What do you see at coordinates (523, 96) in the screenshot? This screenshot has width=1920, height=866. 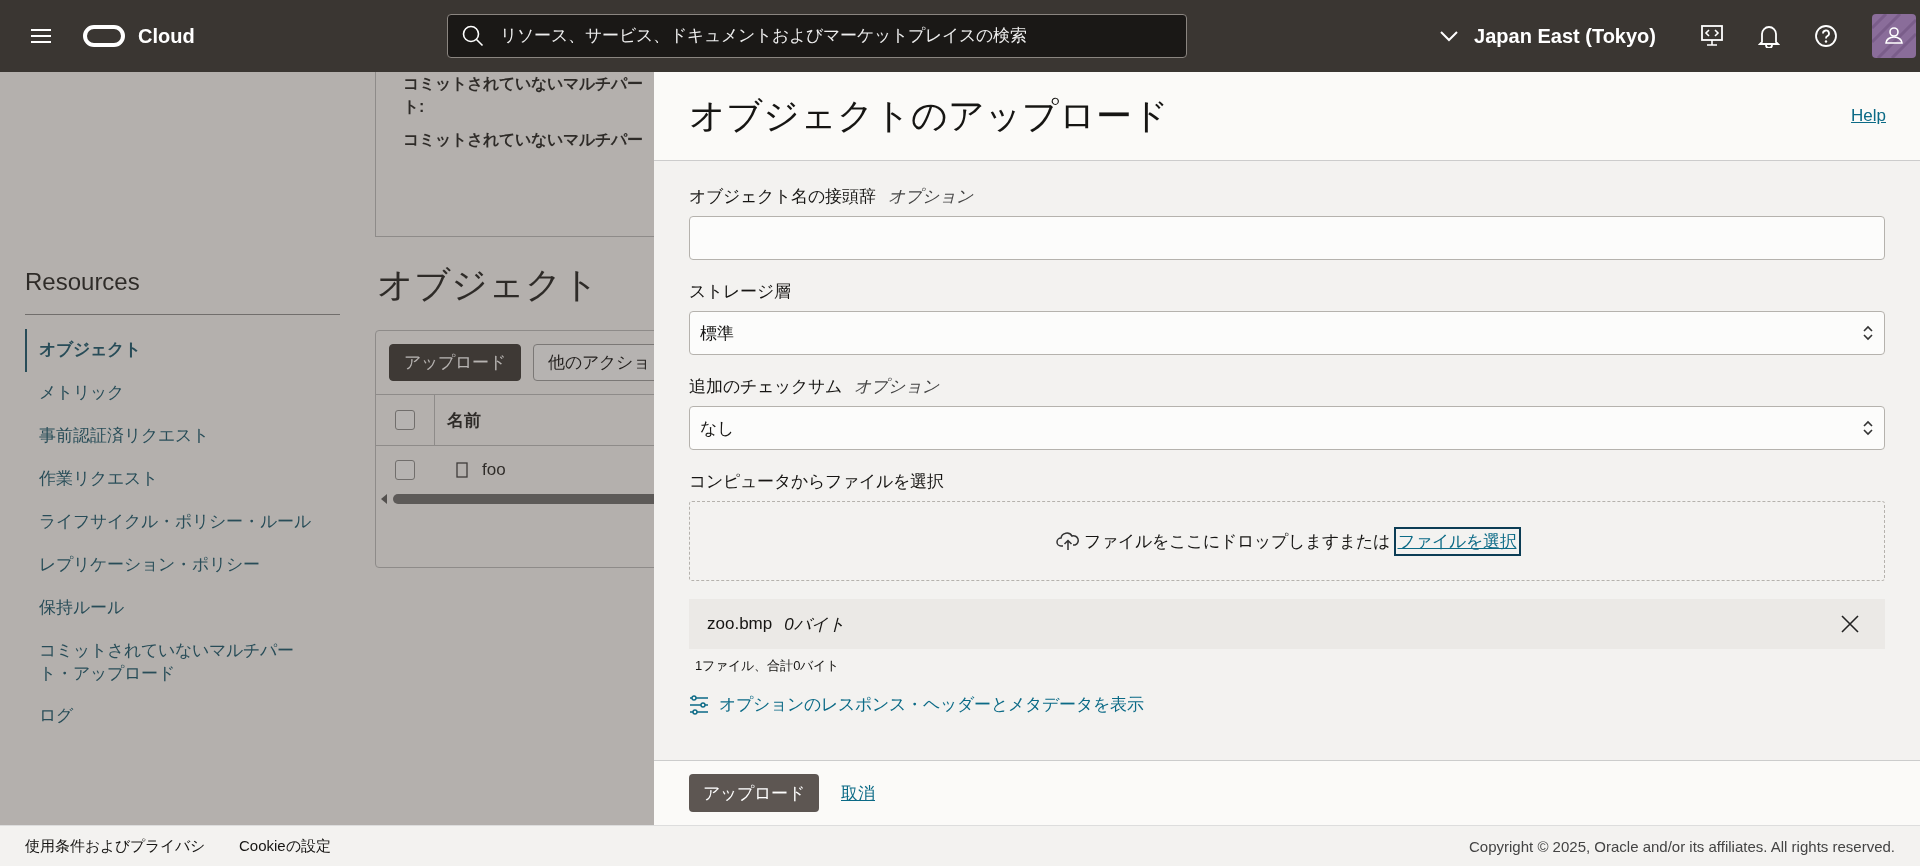 I see `detail-label: コミットされていないマルチパート:` at bounding box center [523, 96].